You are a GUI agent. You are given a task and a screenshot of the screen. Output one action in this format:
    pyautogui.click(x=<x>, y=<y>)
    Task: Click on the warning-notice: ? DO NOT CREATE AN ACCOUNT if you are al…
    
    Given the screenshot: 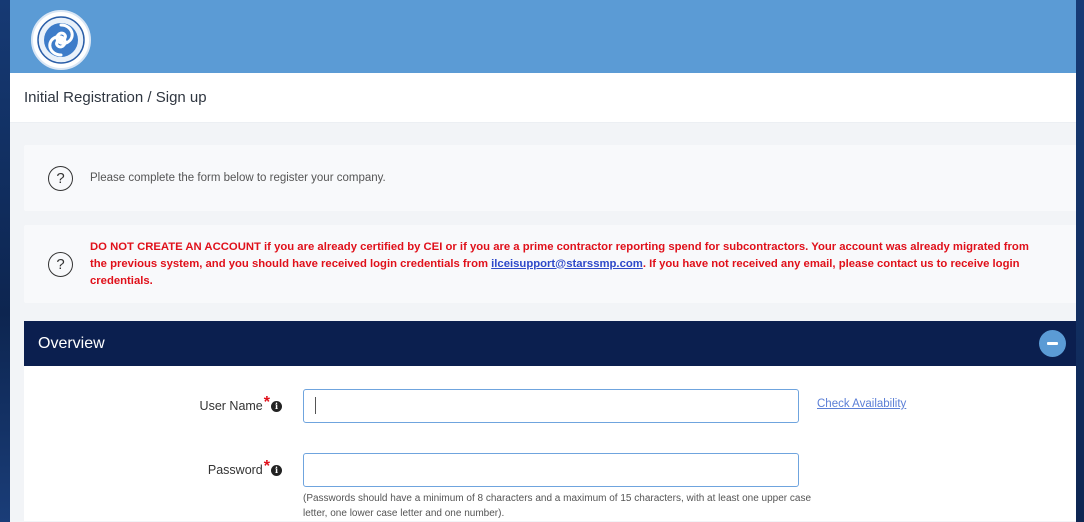 What is the action you would take?
    pyautogui.click(x=550, y=264)
    